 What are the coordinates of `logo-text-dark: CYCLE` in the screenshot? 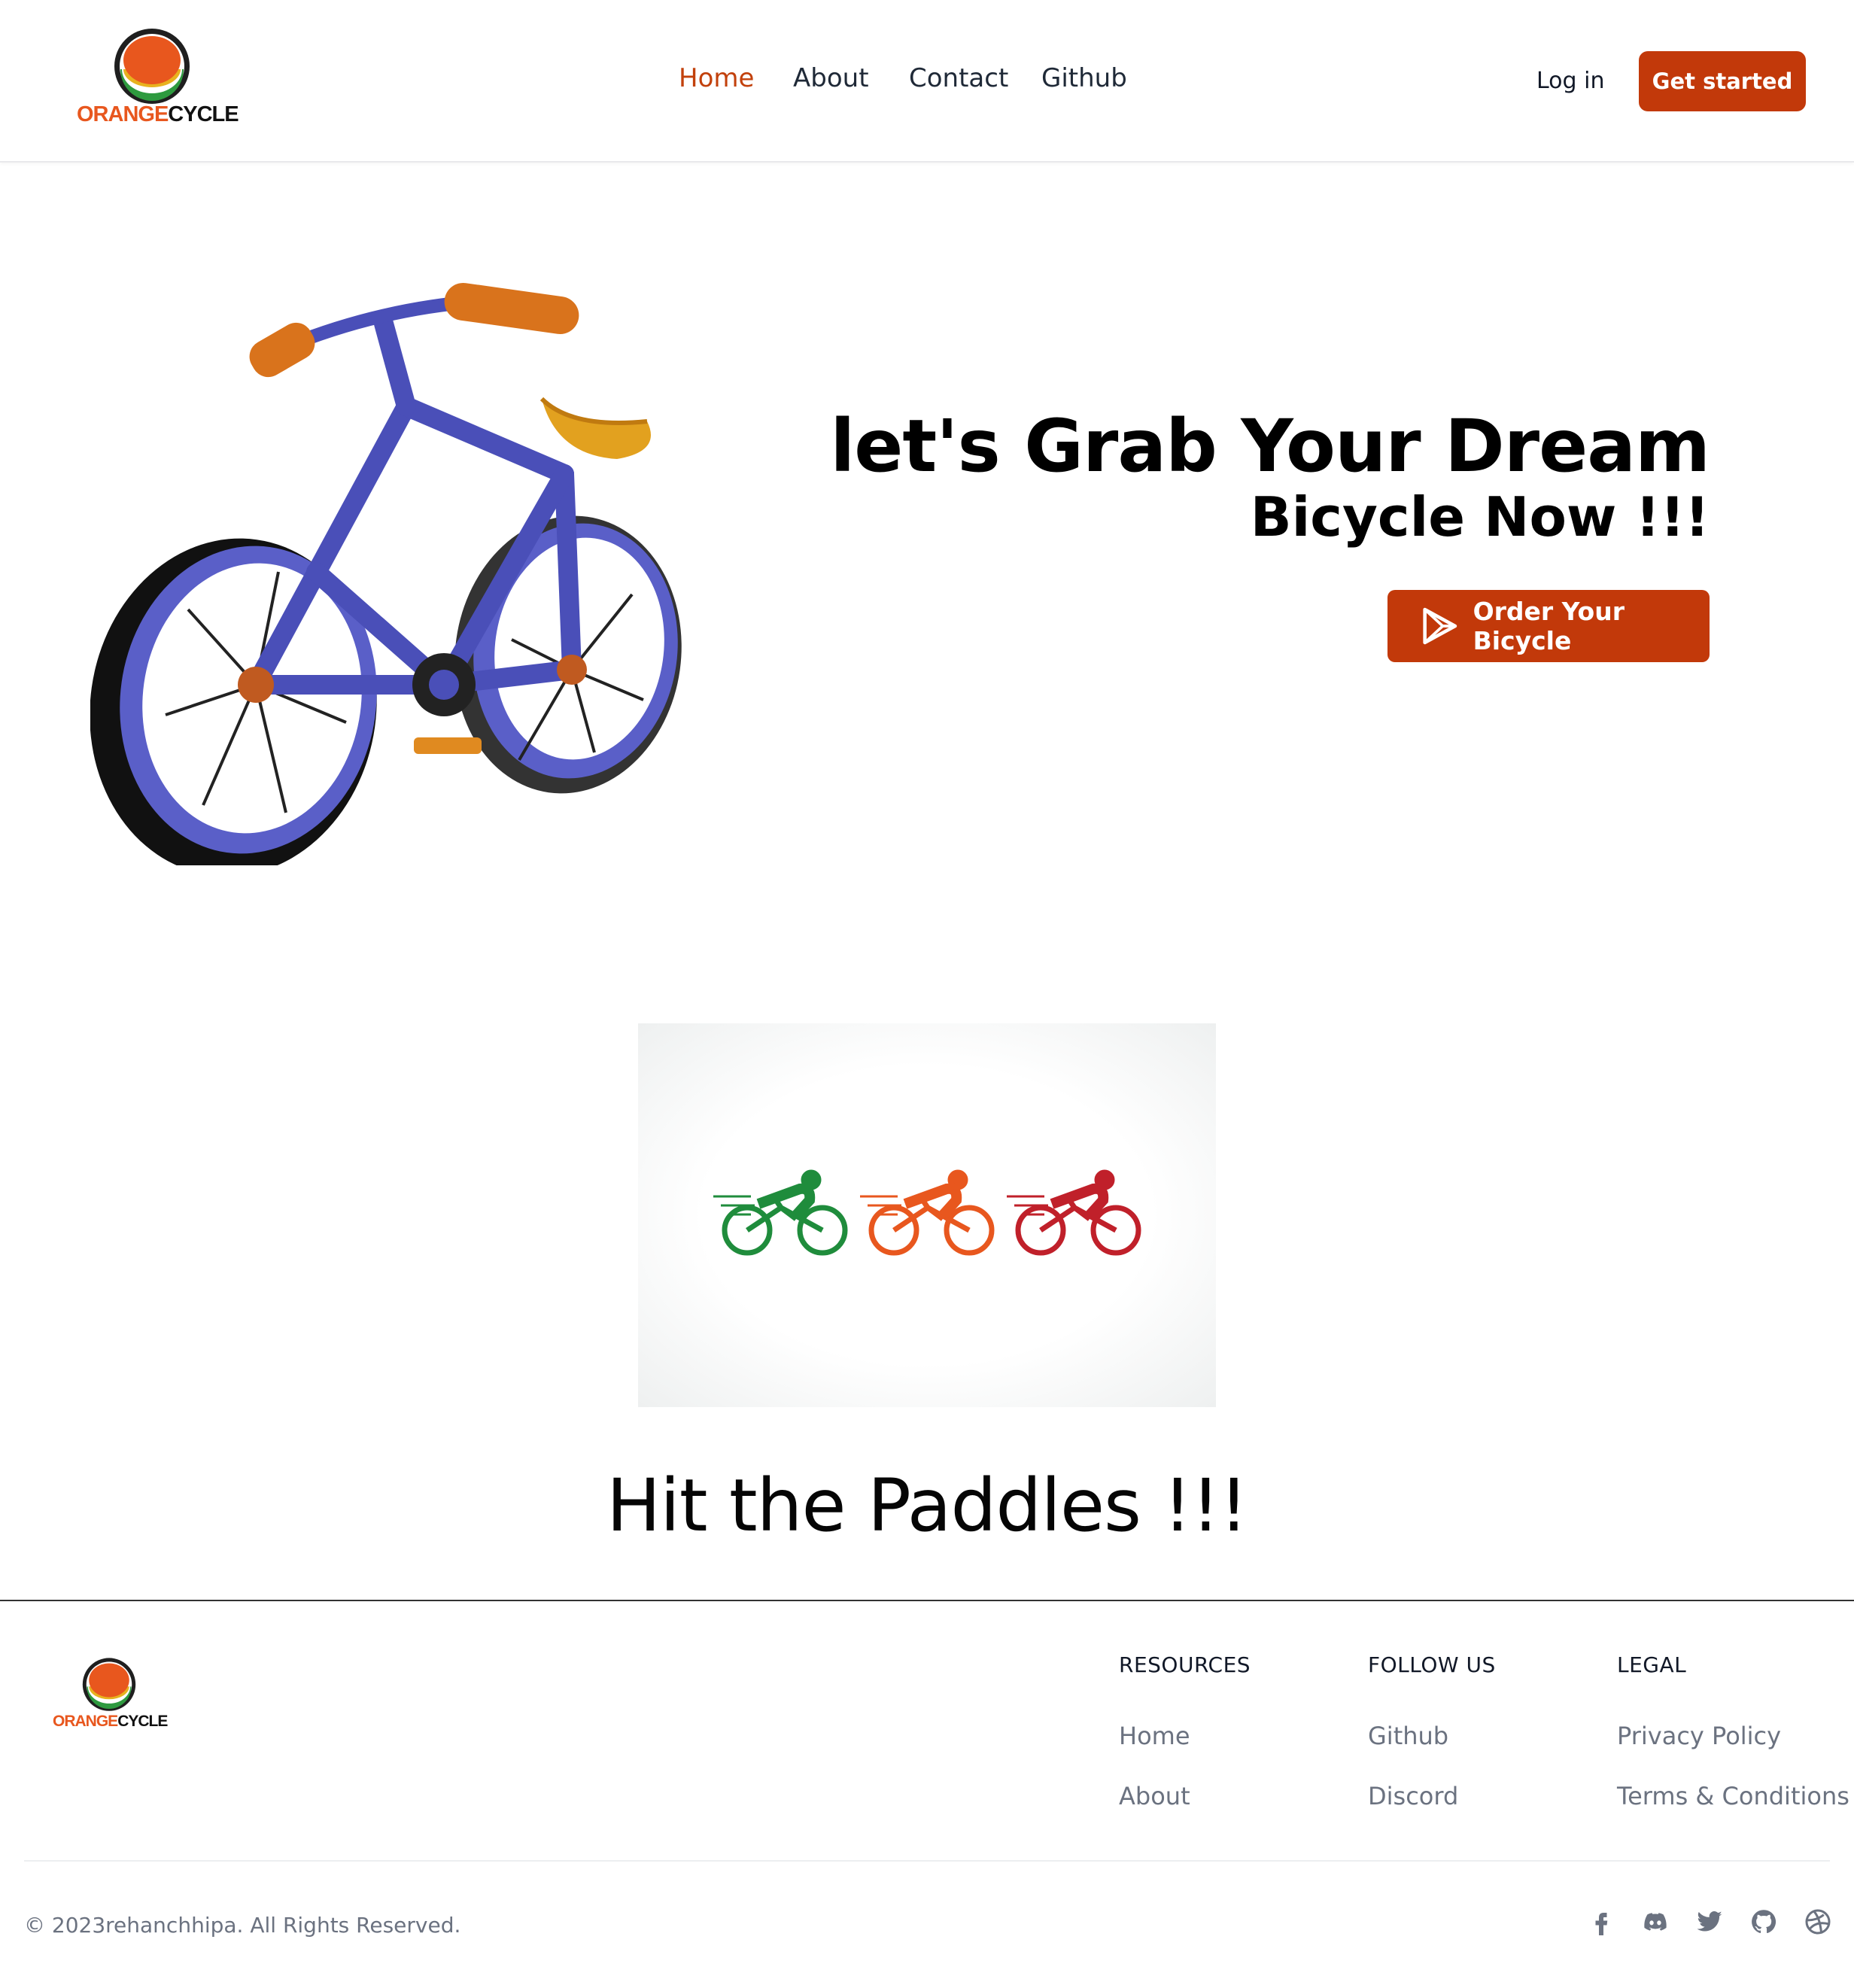 It's located at (204, 114).